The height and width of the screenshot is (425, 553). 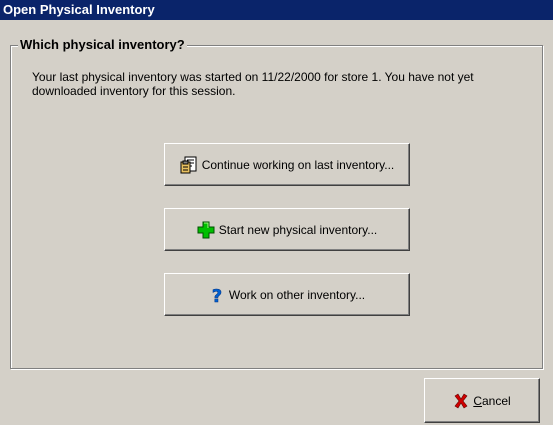 What do you see at coordinates (496, 400) in the screenshot?
I see `cancel-label-rest: ancel` at bounding box center [496, 400].